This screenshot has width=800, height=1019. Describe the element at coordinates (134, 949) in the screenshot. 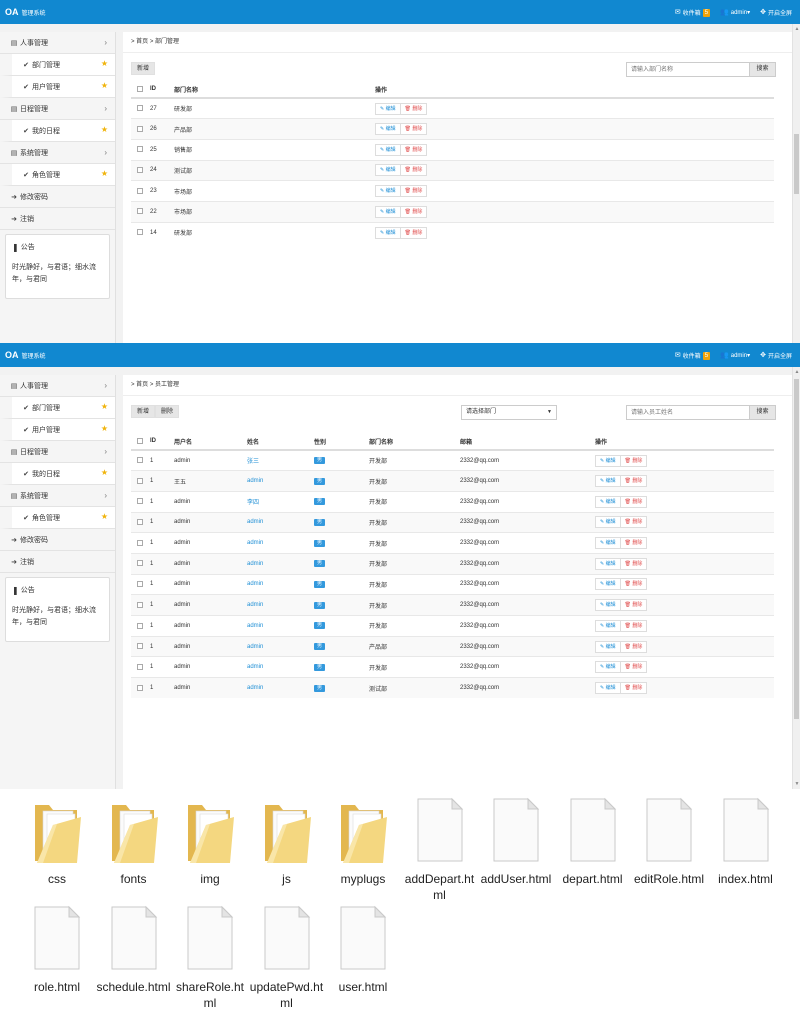

I see `file-item: schedule.html` at that location.